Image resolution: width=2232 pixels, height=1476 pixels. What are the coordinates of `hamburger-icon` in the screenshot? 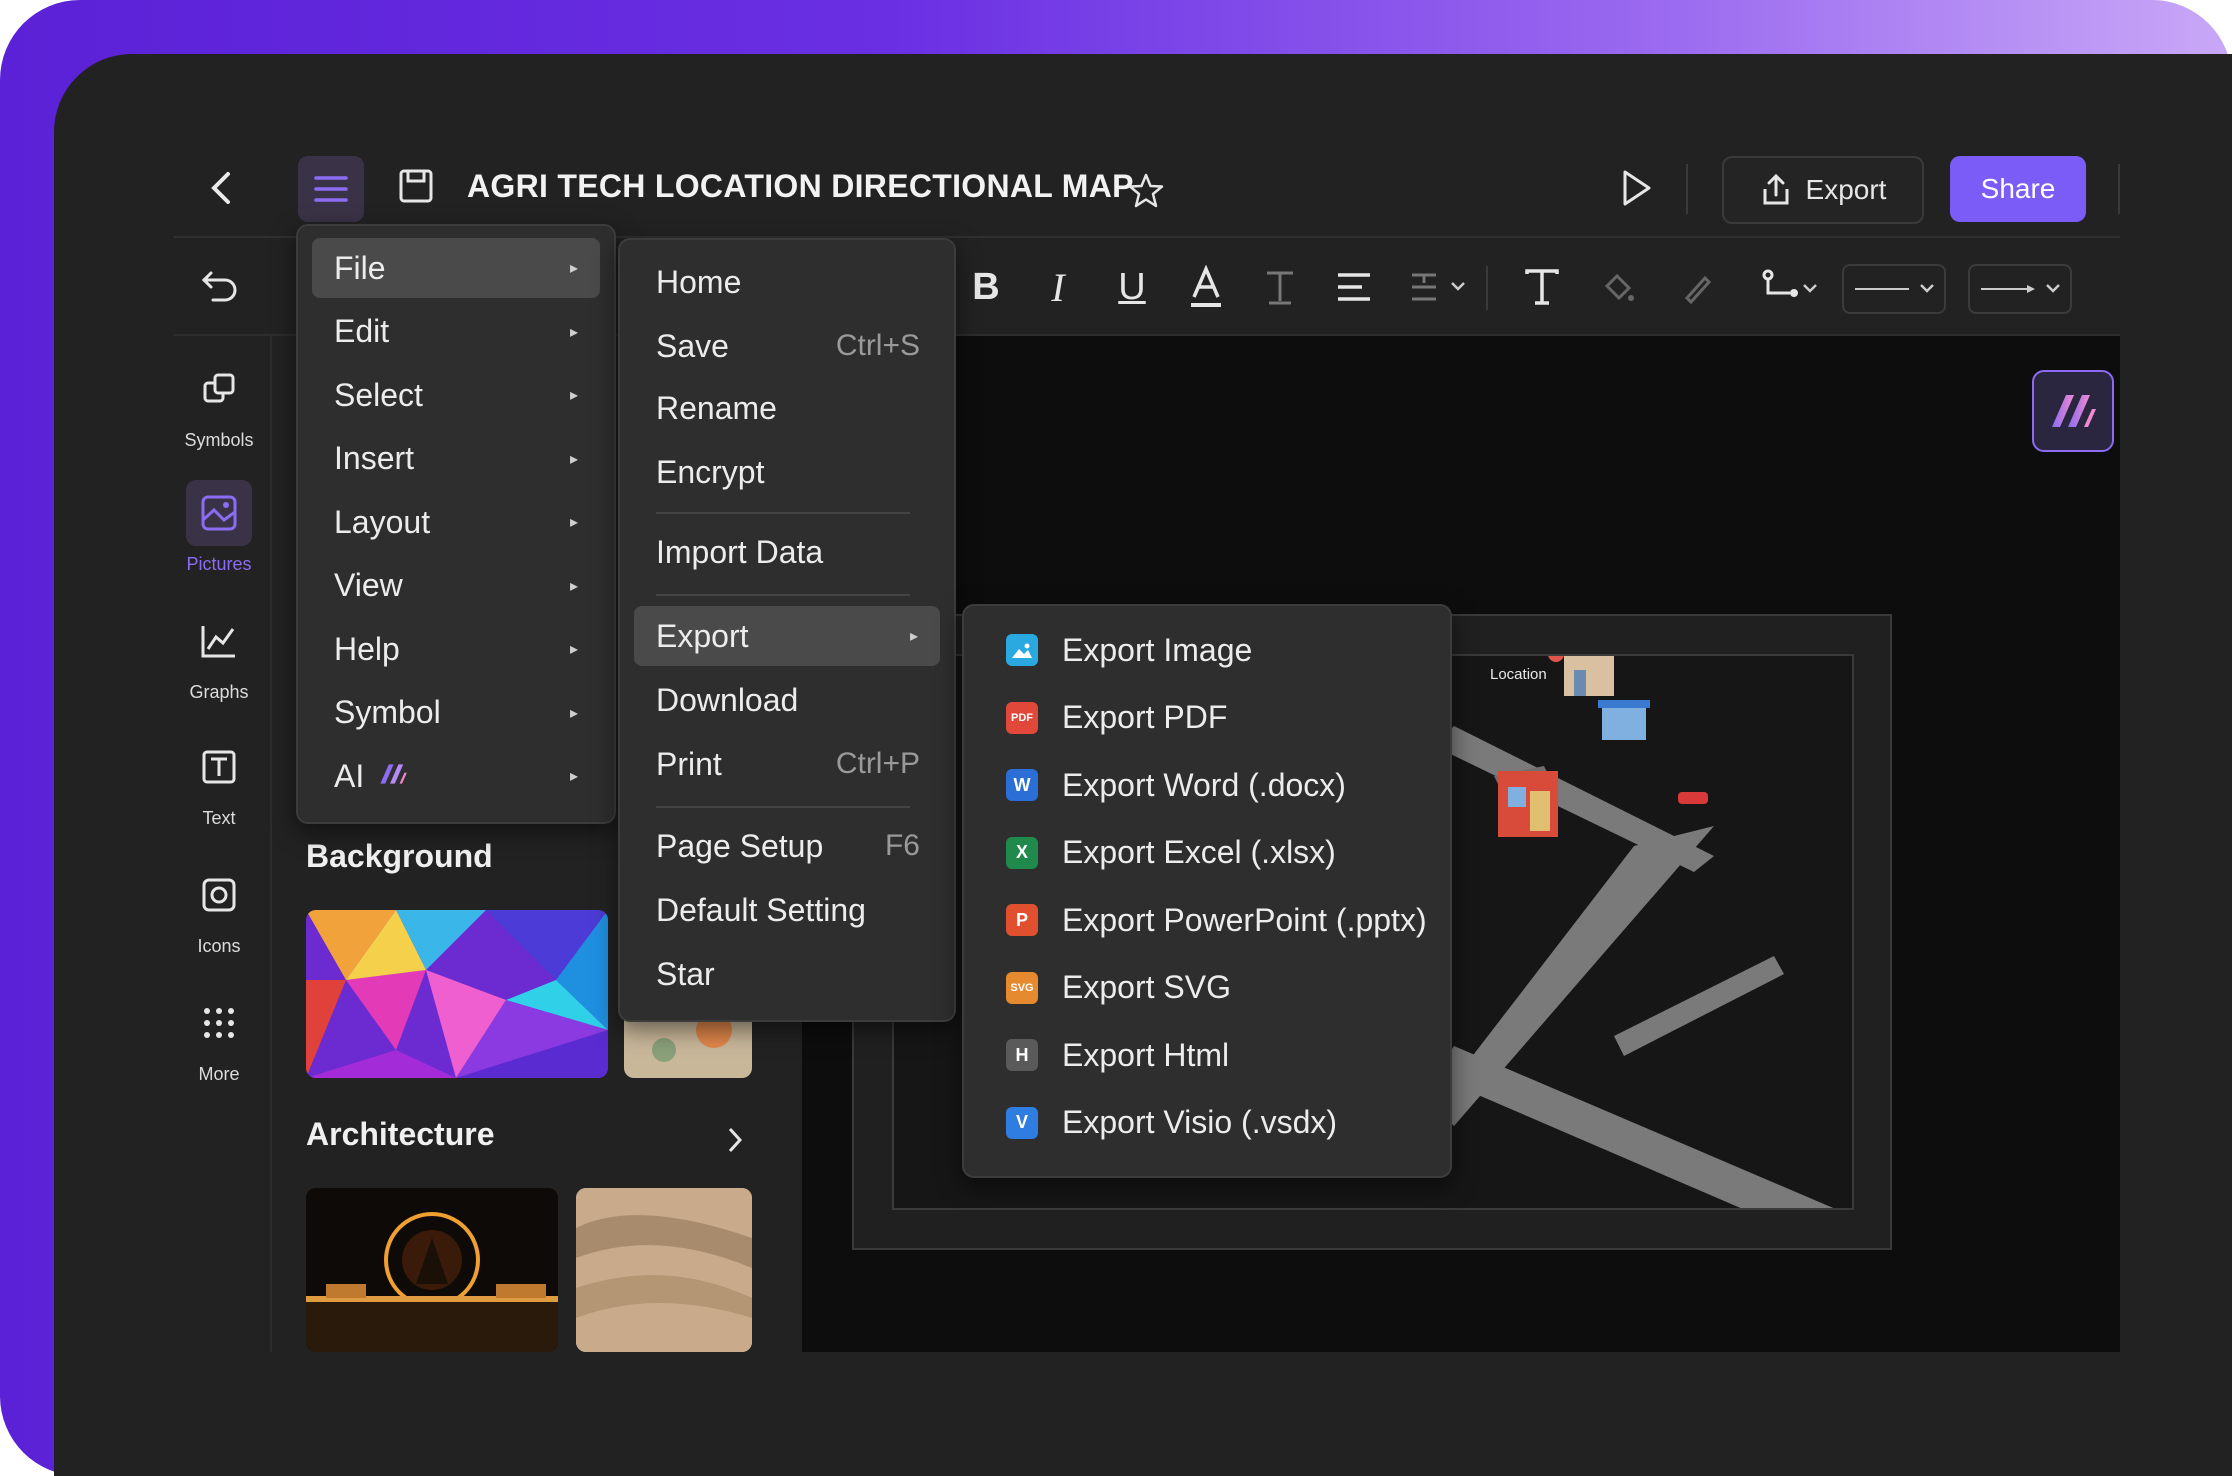 It's located at (331, 189).